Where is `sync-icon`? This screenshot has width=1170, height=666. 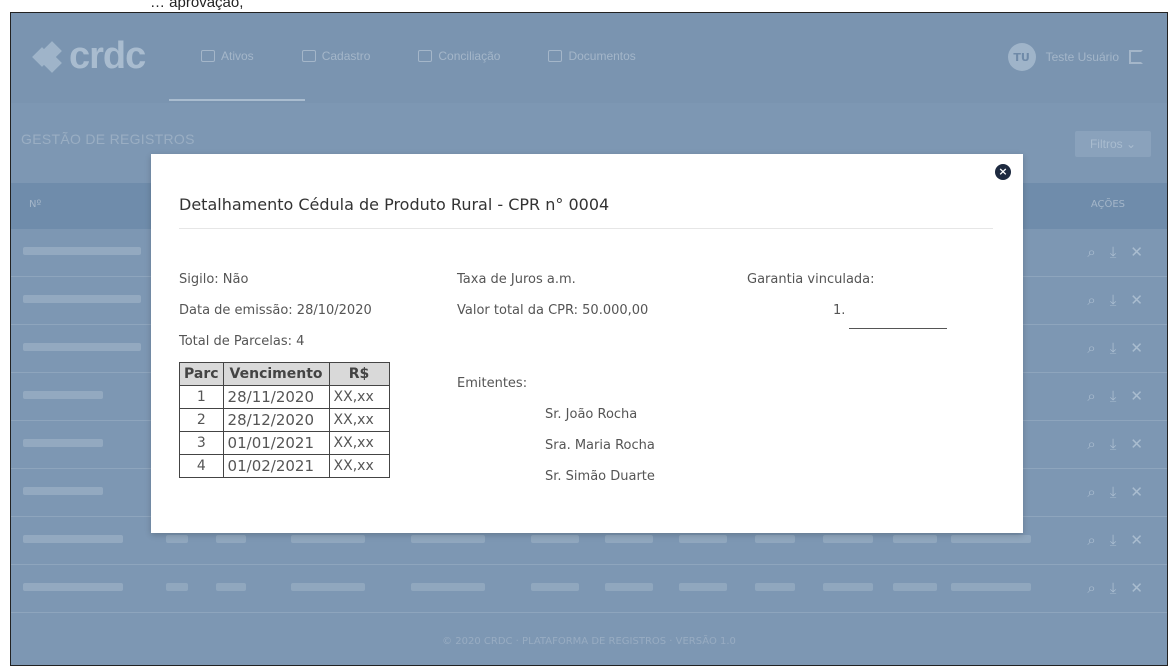 sync-icon is located at coordinates (425, 56).